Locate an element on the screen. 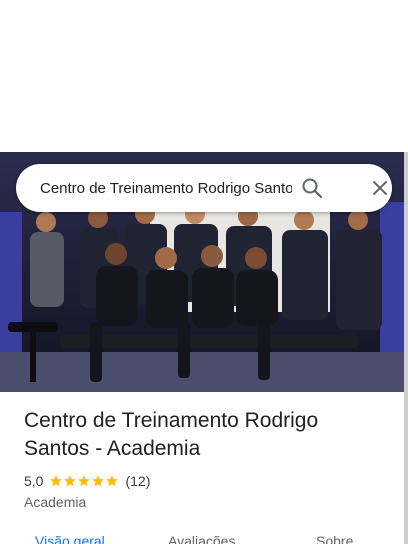  tab-about: Sobre is located at coordinates (334, 538).